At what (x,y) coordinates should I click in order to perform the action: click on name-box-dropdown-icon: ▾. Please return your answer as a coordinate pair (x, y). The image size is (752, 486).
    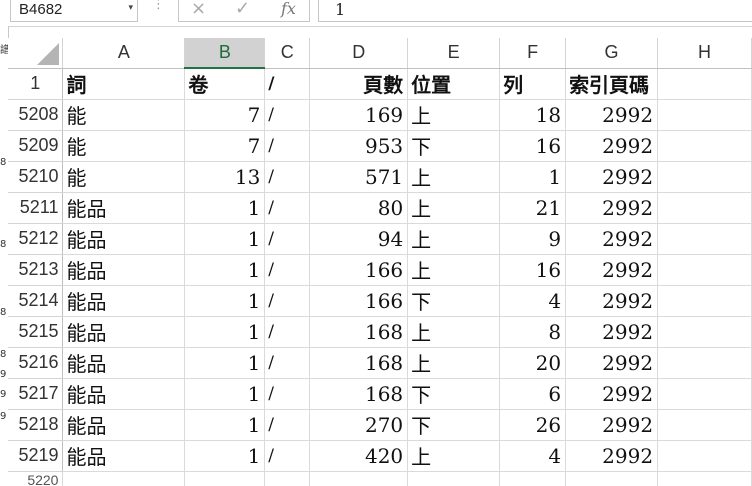
    Looking at the image, I should click on (130, 8).